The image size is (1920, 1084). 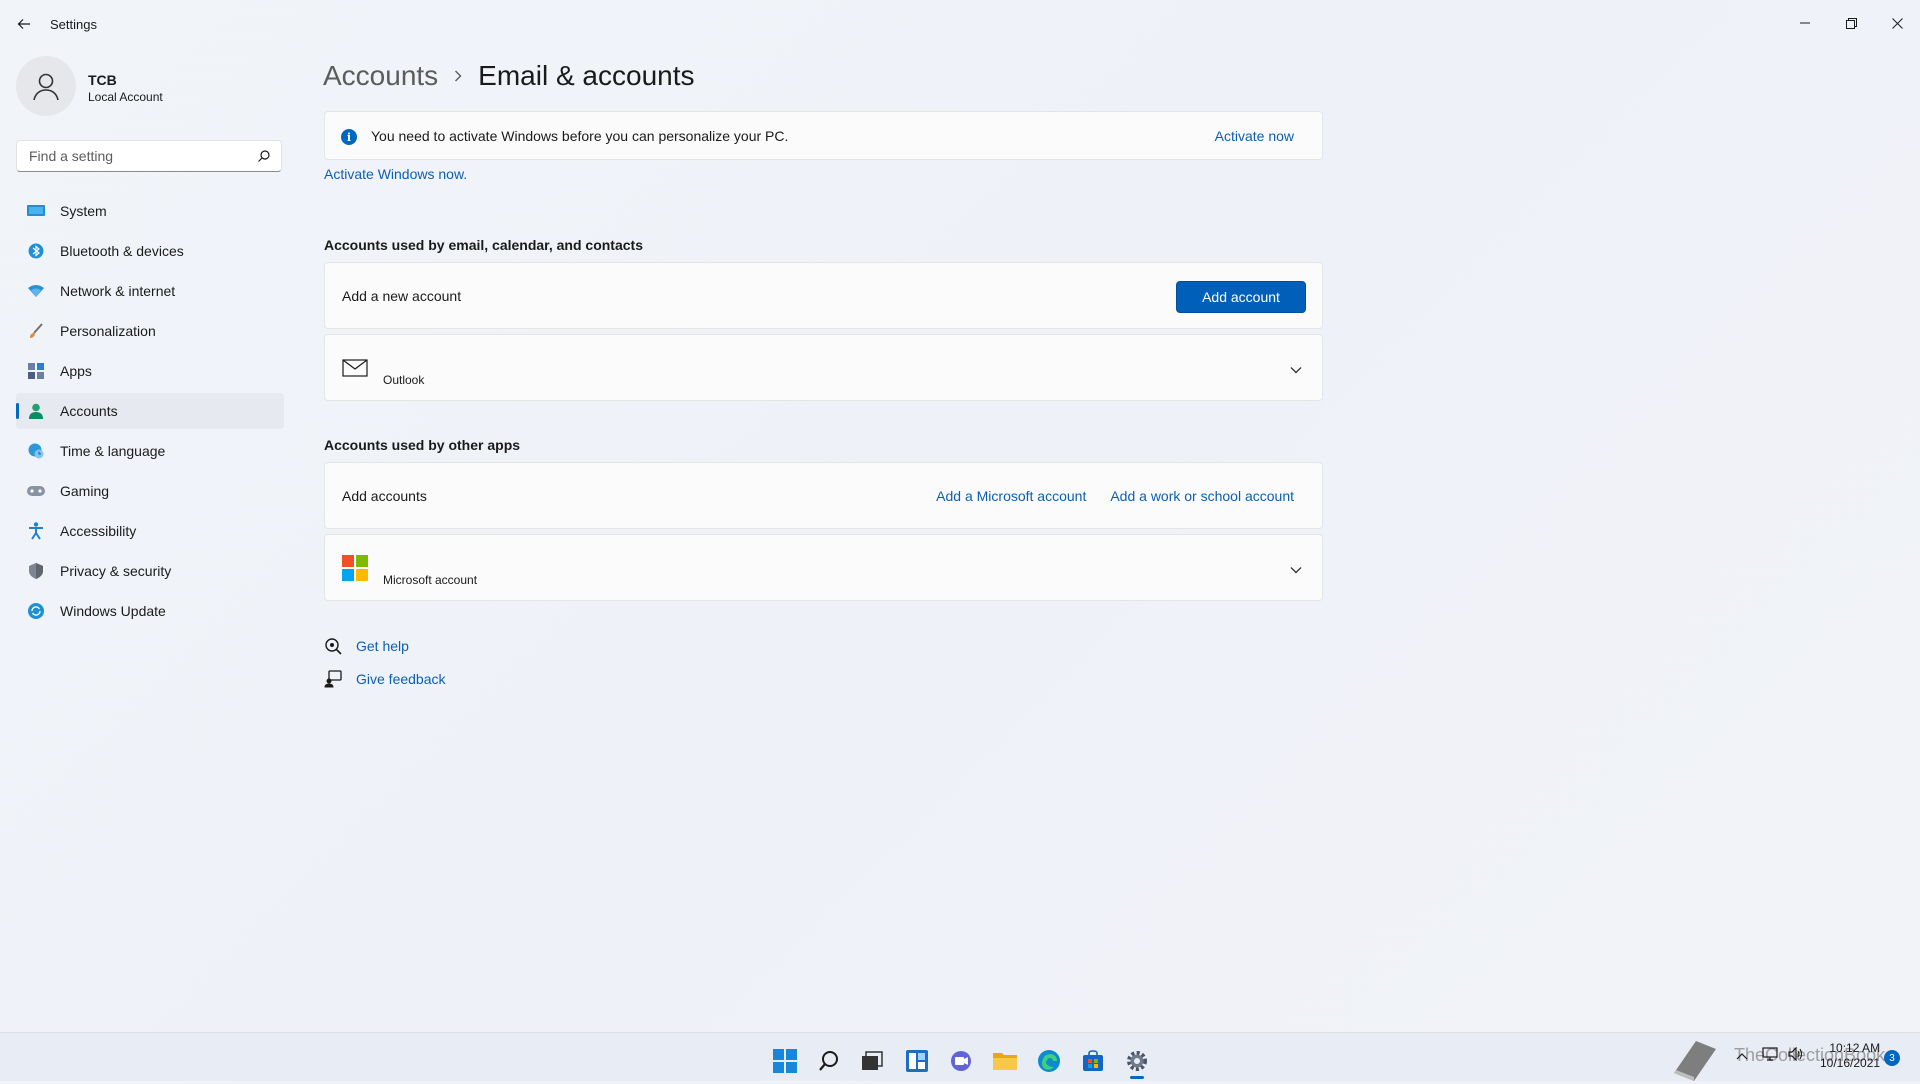 I want to click on section-title-other-apps: Accounts used by other apps, so click(x=422, y=445).